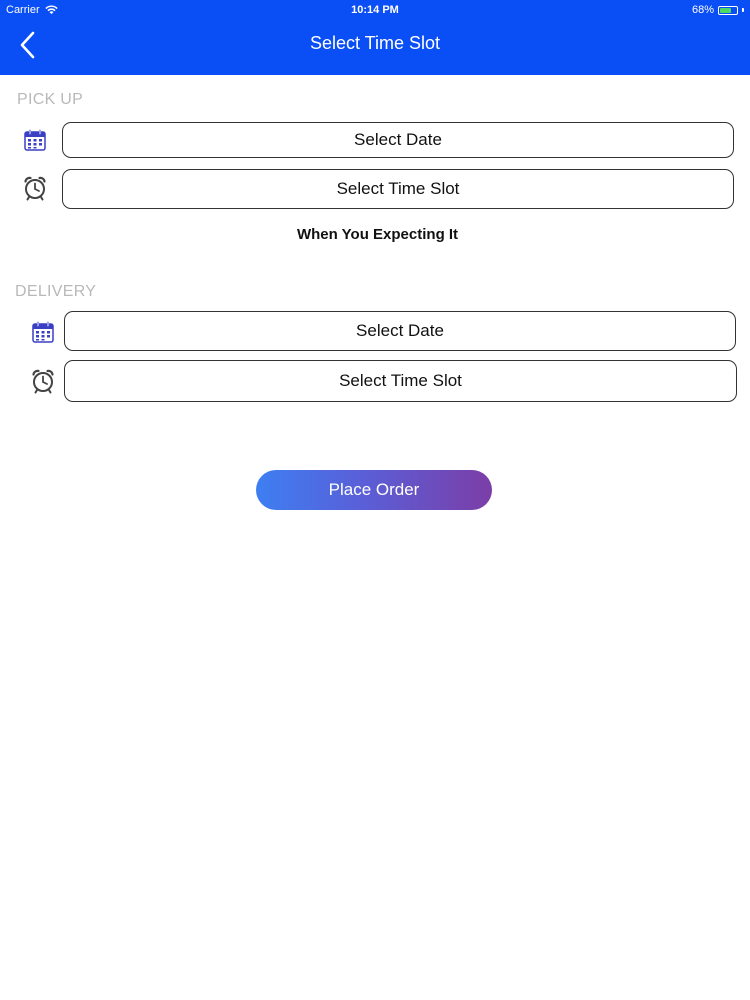 This screenshot has width=750, height=1000. I want to click on battery-icon, so click(728, 10).